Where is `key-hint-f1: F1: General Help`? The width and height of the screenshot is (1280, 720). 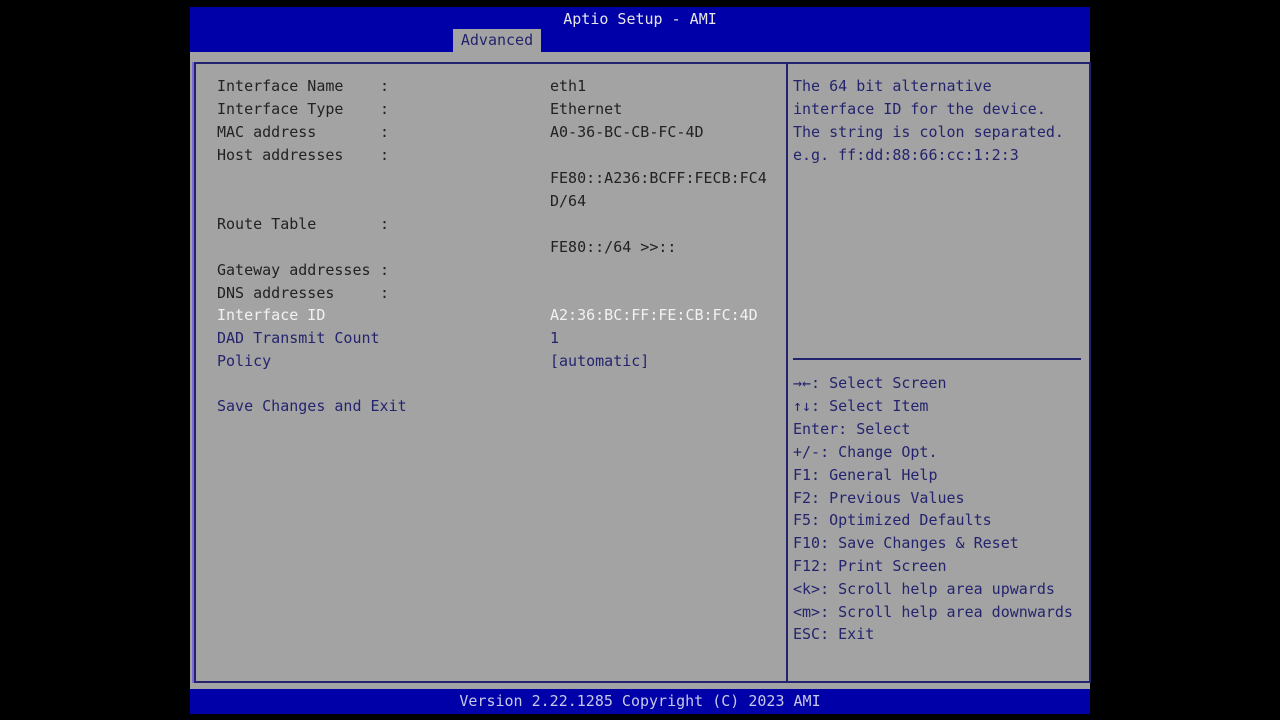 key-hint-f1: F1: General Help is located at coordinates (865, 475).